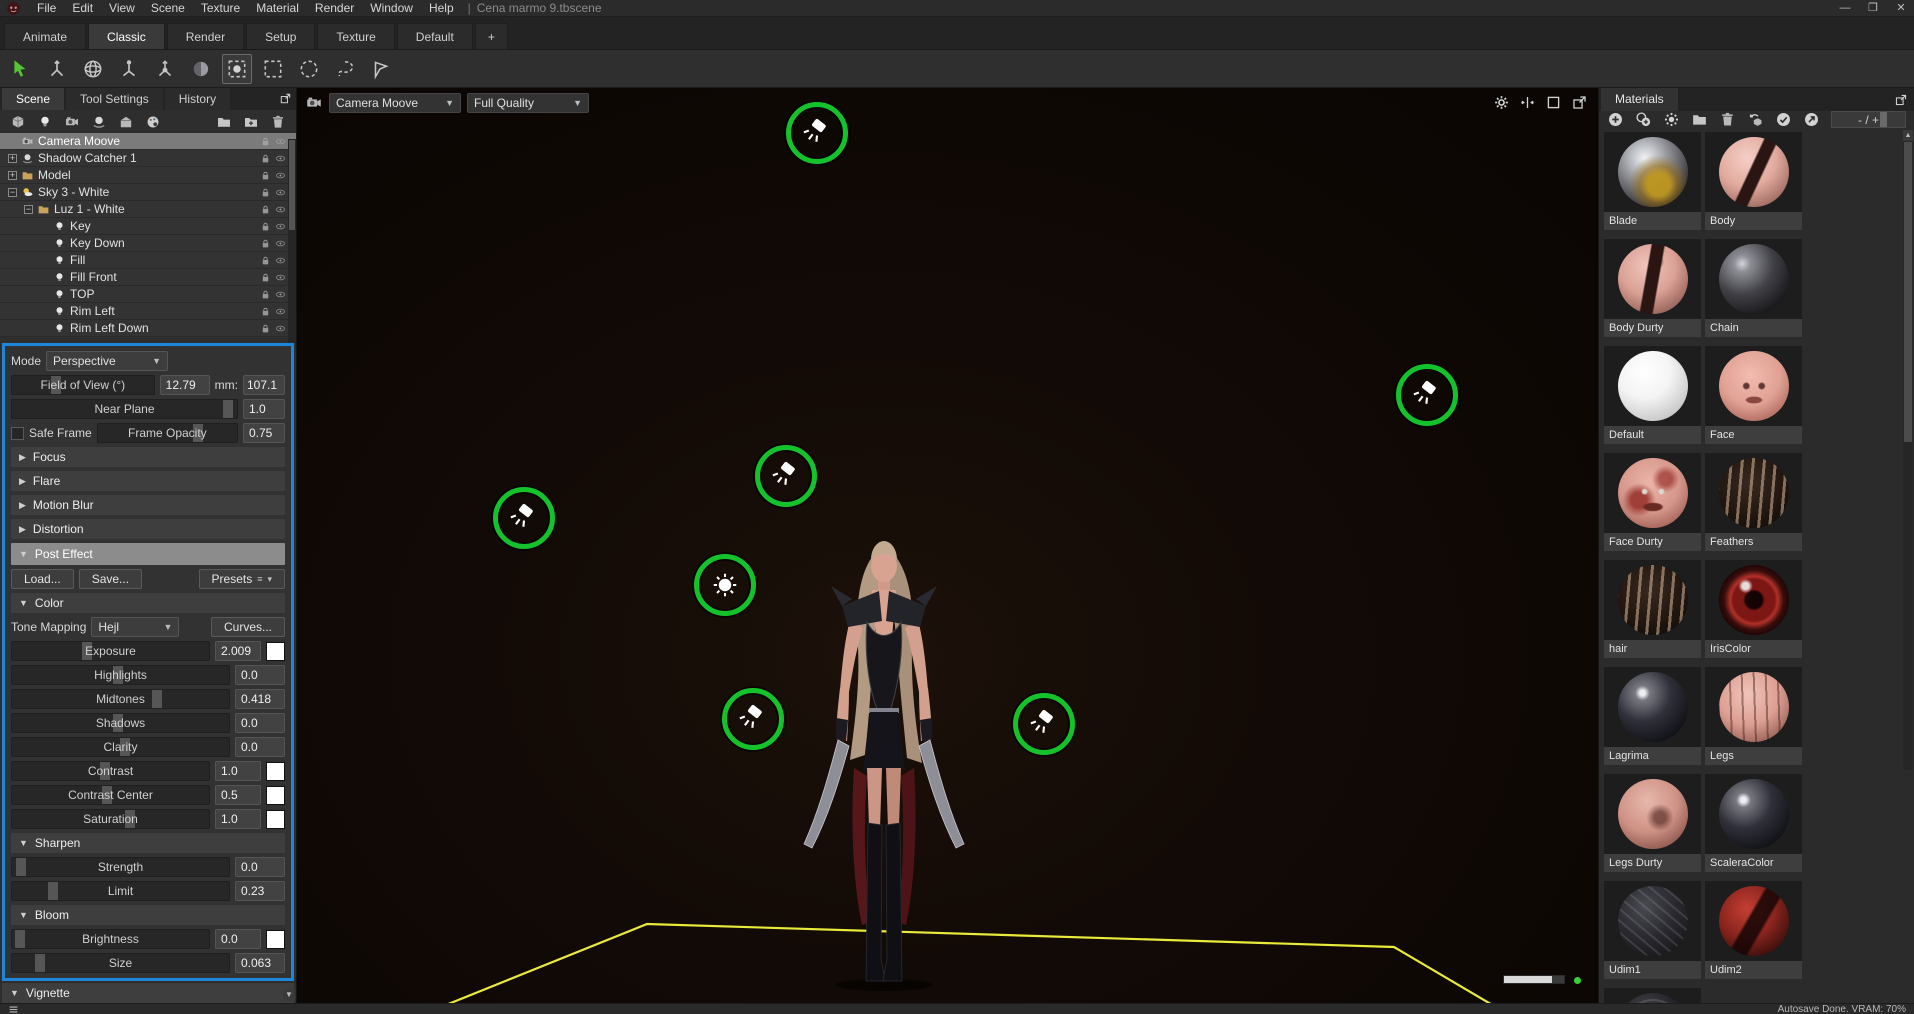 Image resolution: width=1914 pixels, height=1014 pixels. Describe the element at coordinates (1671, 119) in the screenshot. I see `material-presets-button` at that location.